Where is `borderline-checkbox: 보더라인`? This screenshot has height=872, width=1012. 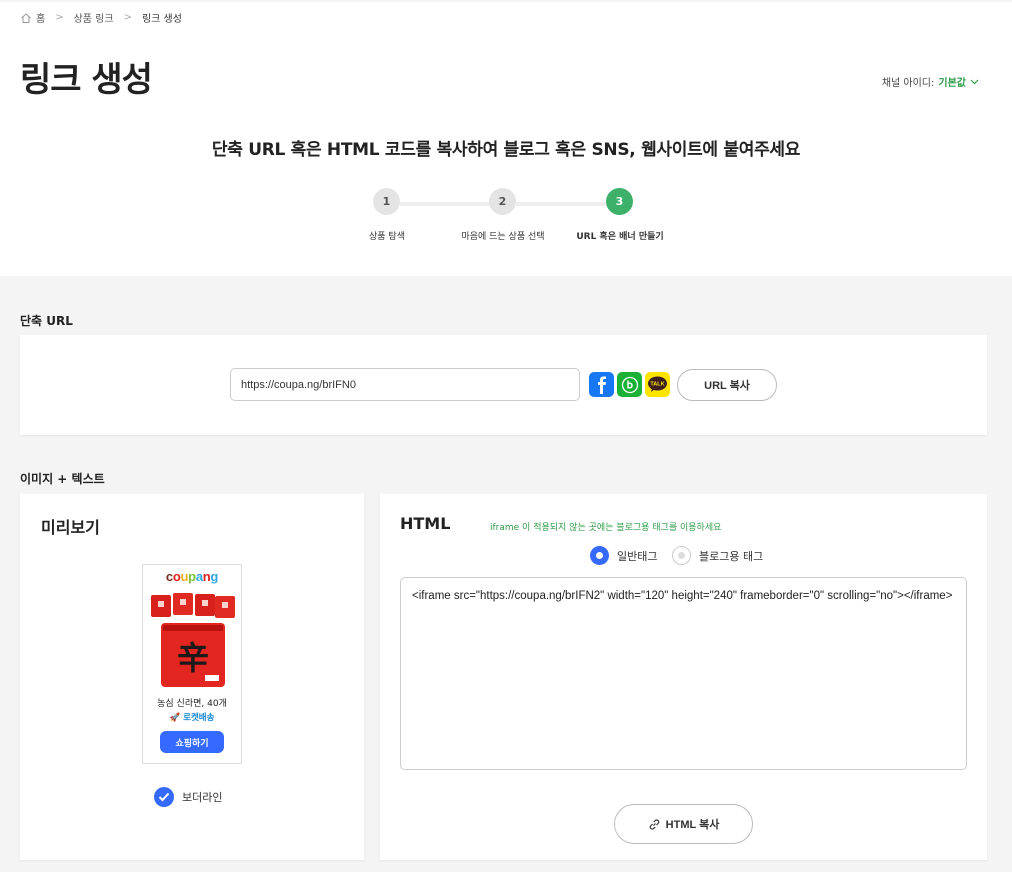
borderline-checkbox: 보더라인 is located at coordinates (188, 797).